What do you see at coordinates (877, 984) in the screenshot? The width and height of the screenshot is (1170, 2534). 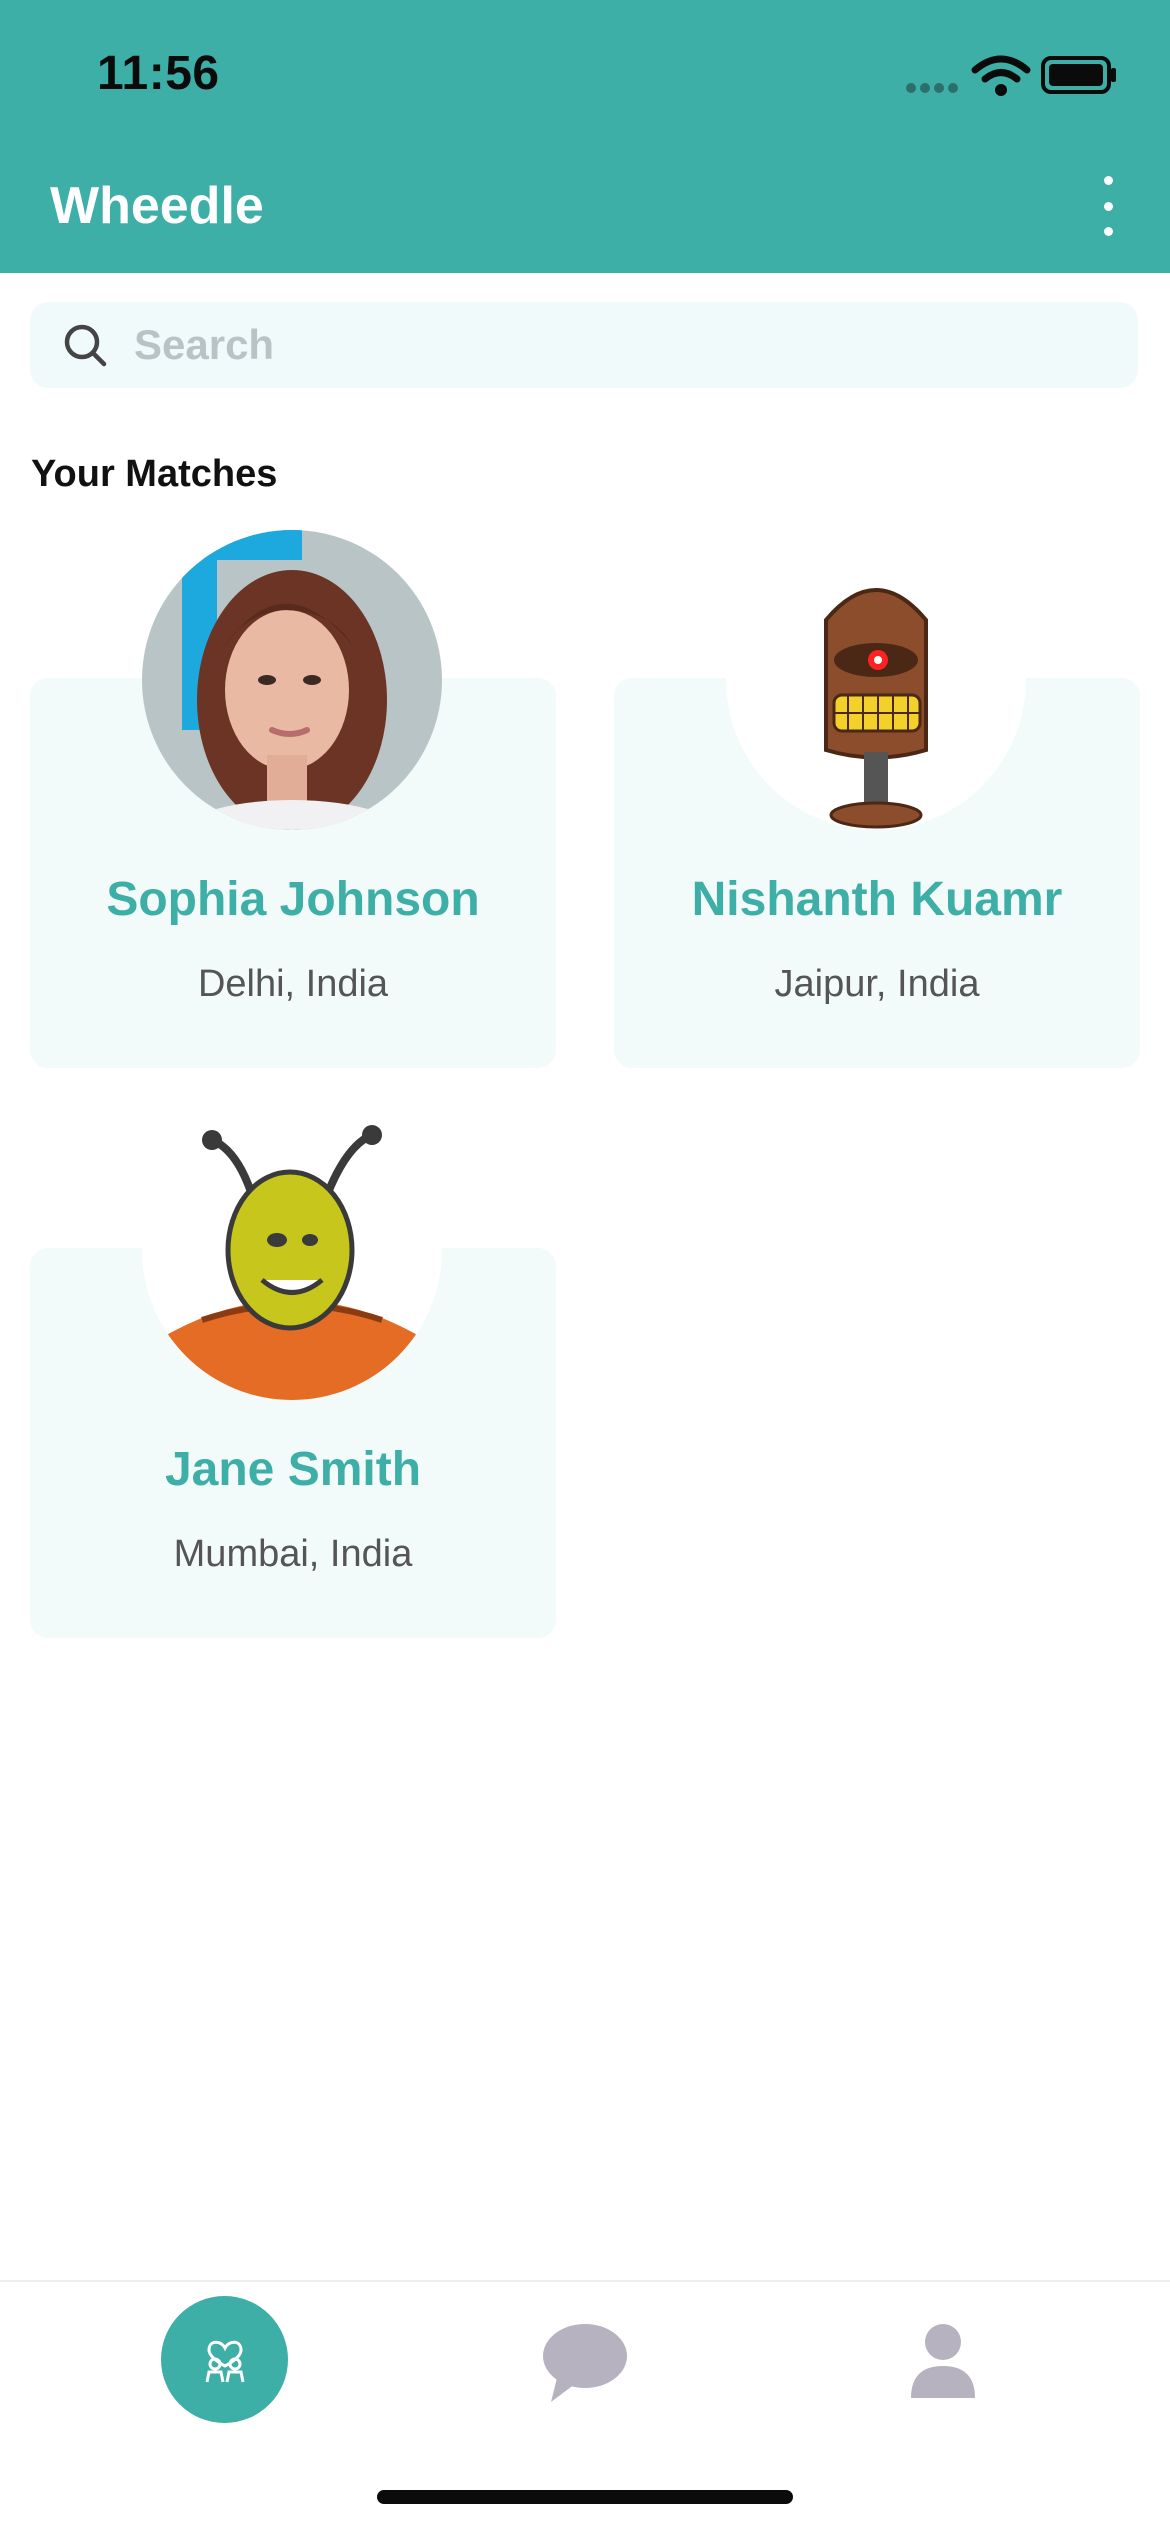 I see `match-location: Jaipur, India` at bounding box center [877, 984].